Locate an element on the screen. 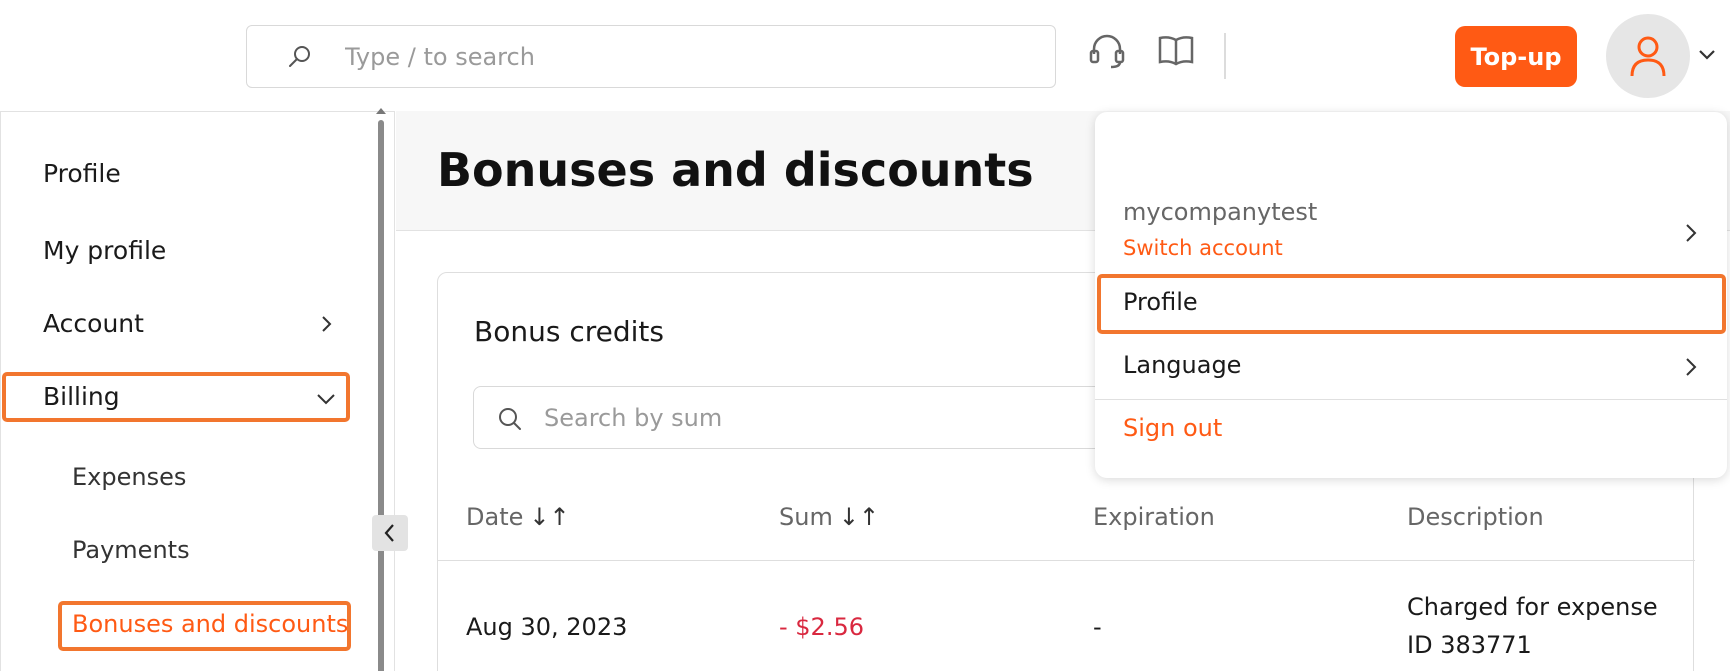  column-header-description: Description is located at coordinates (1475, 517).